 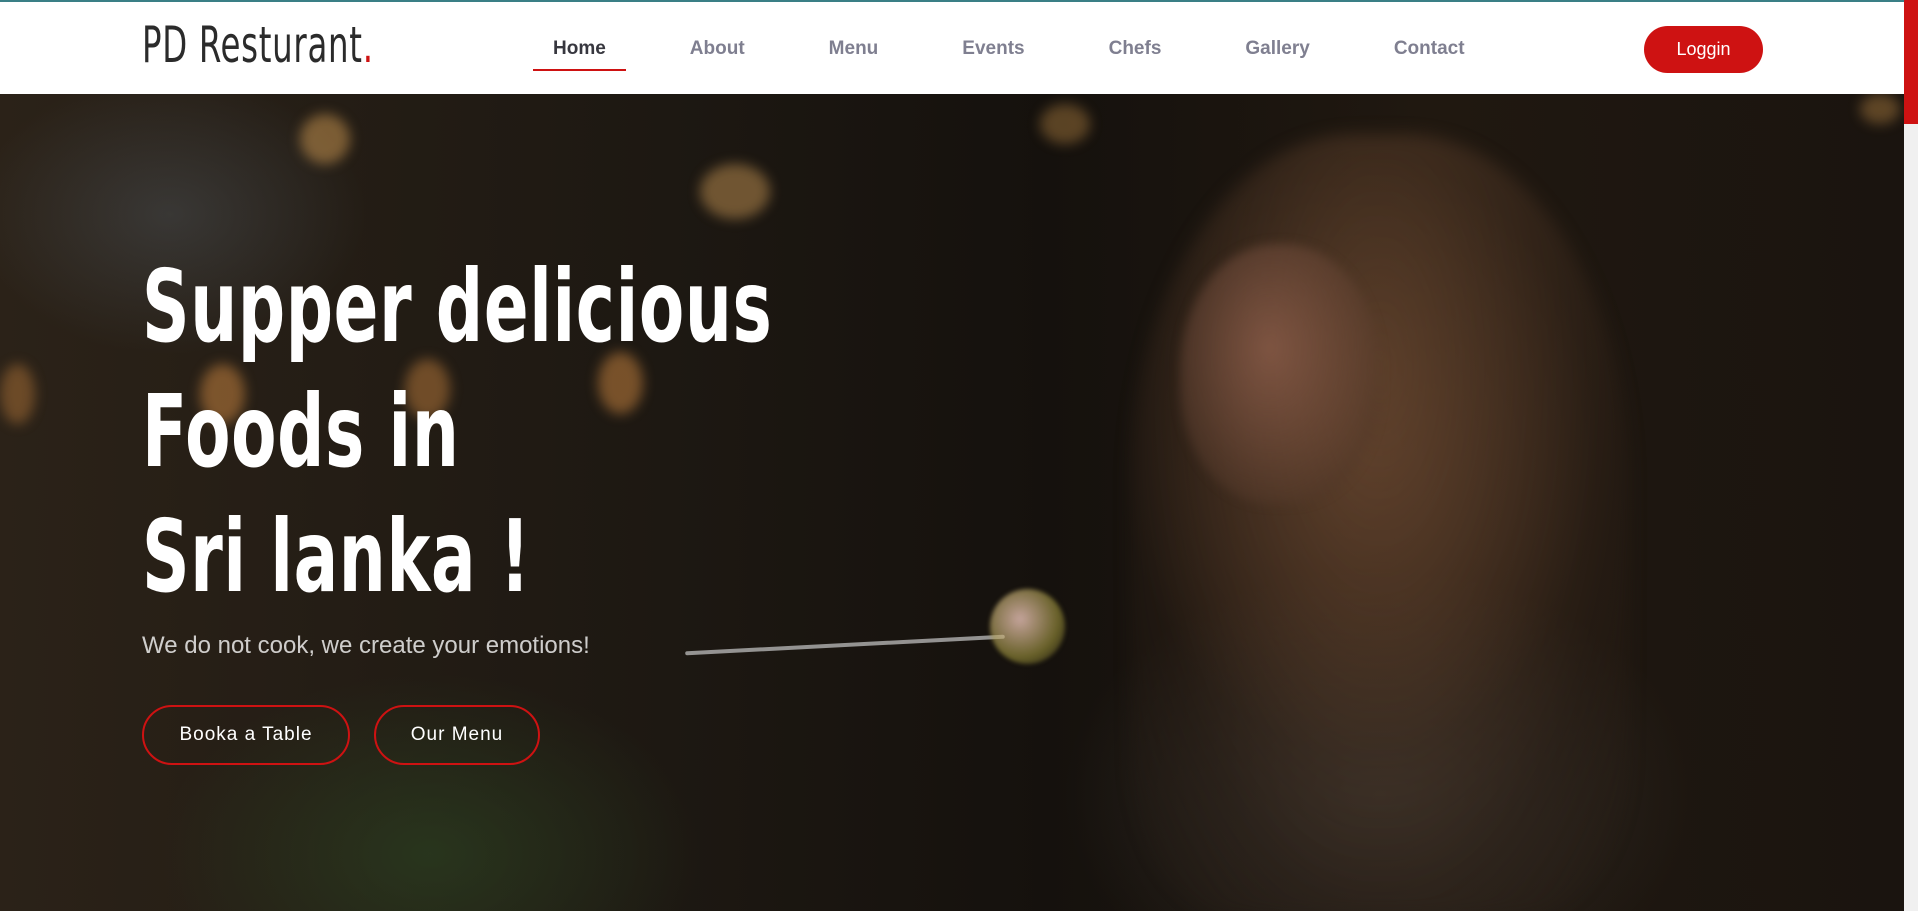 I want to click on login-button: Loggin, so click(x=1703, y=49).